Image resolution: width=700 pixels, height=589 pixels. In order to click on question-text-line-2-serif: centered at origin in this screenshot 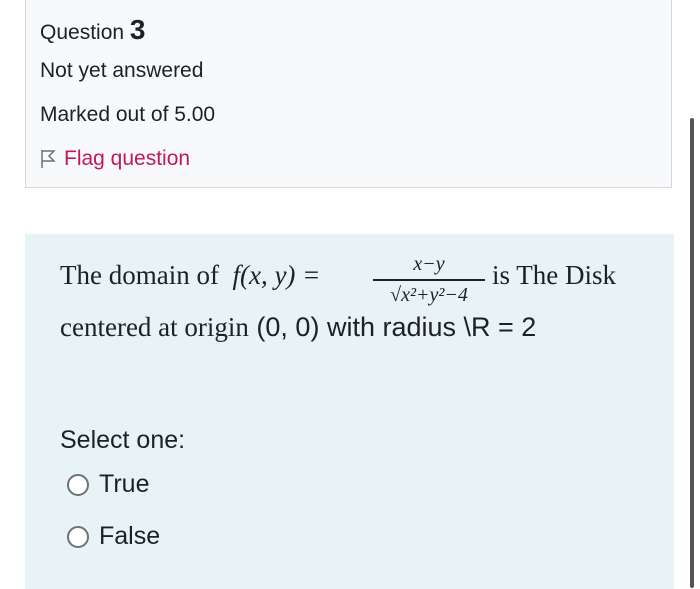, I will do `click(154, 327)`.